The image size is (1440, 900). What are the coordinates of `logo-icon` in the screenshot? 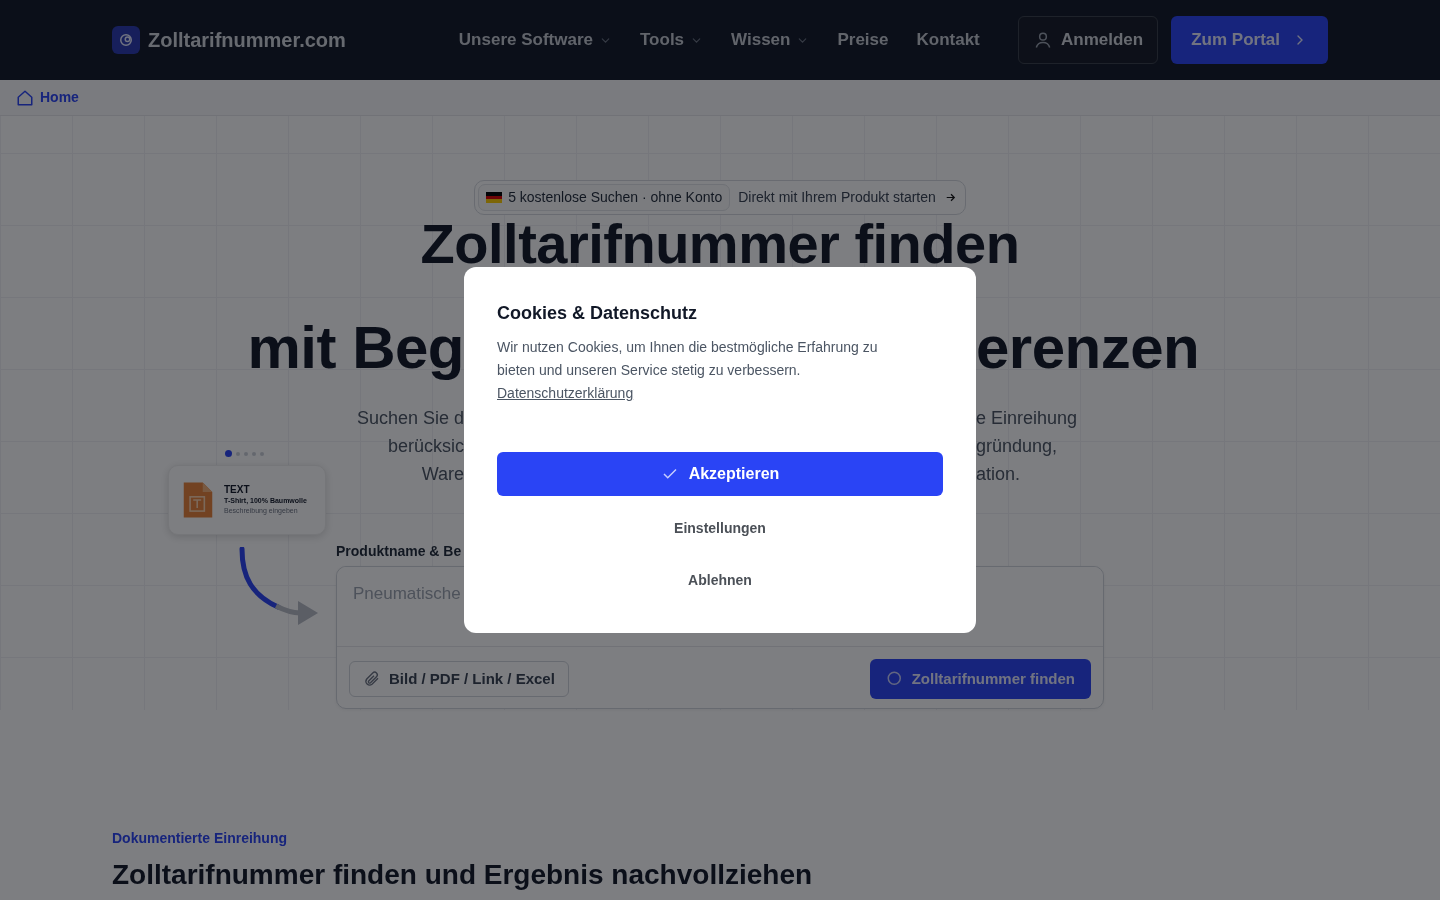 It's located at (126, 40).